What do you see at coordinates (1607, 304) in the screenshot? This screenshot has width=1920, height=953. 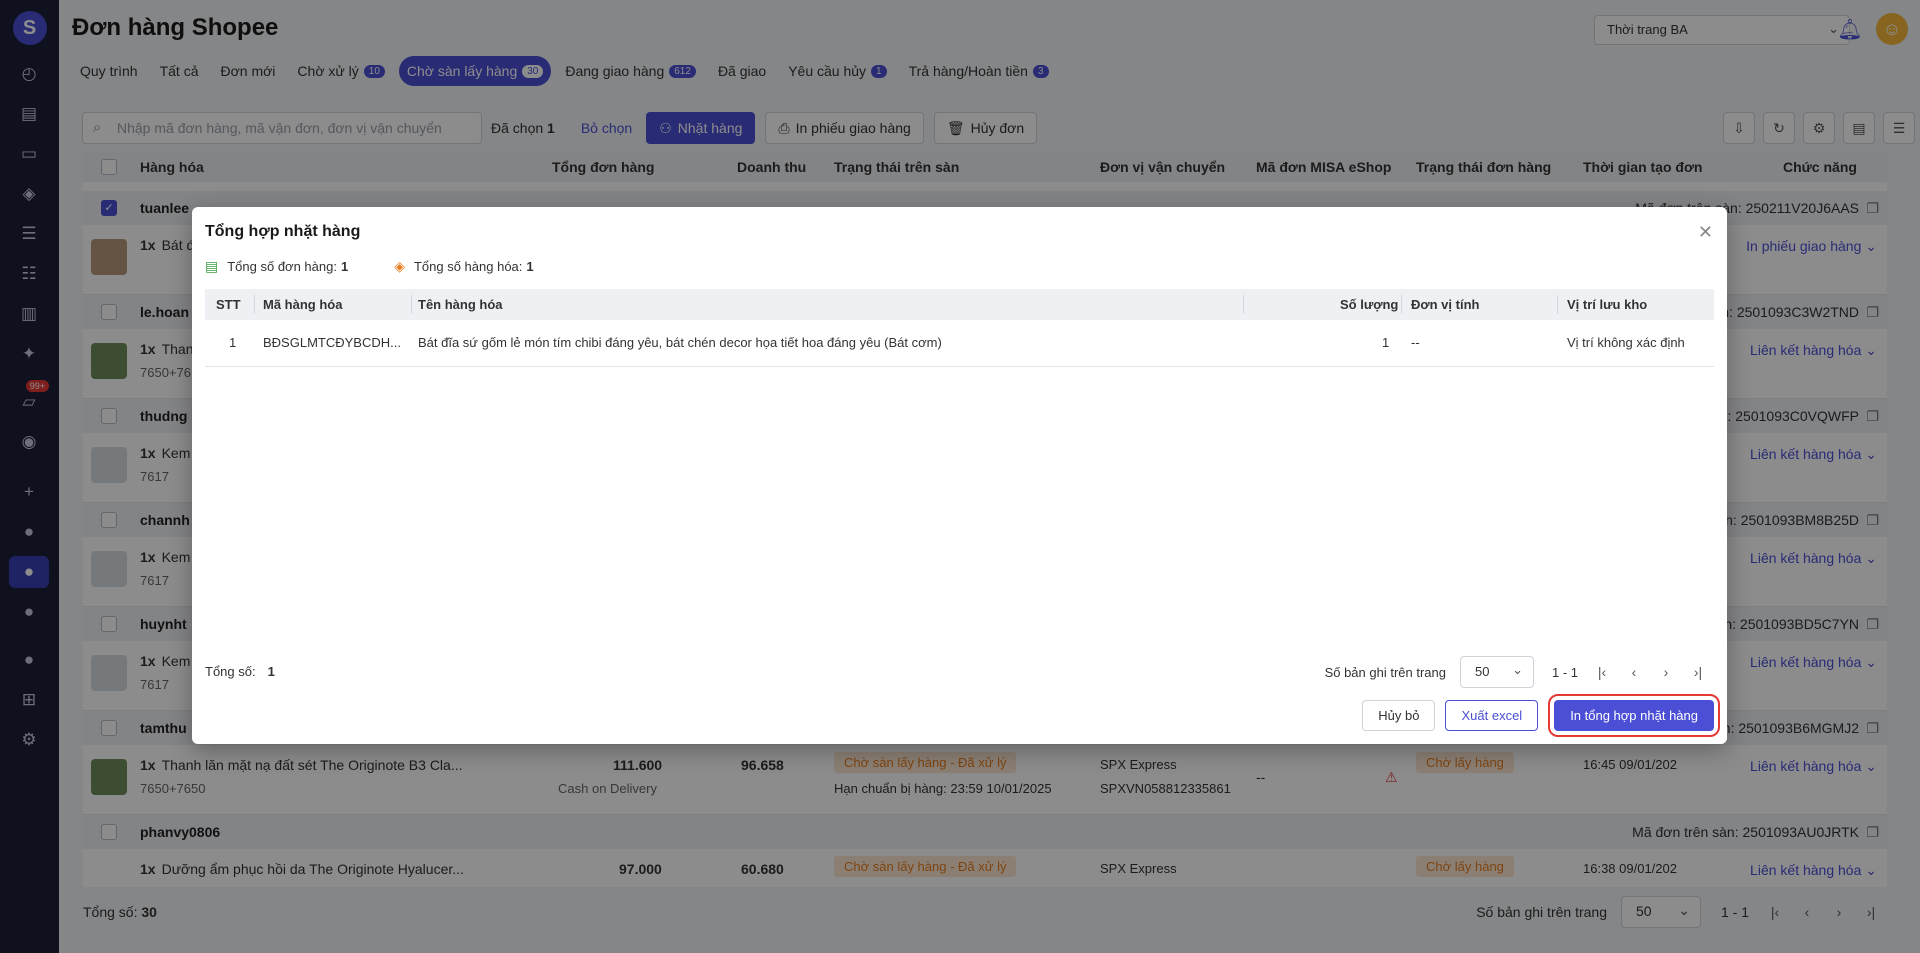 I see `col-vi-tri-luu-kho: Vị trí lưu kho` at bounding box center [1607, 304].